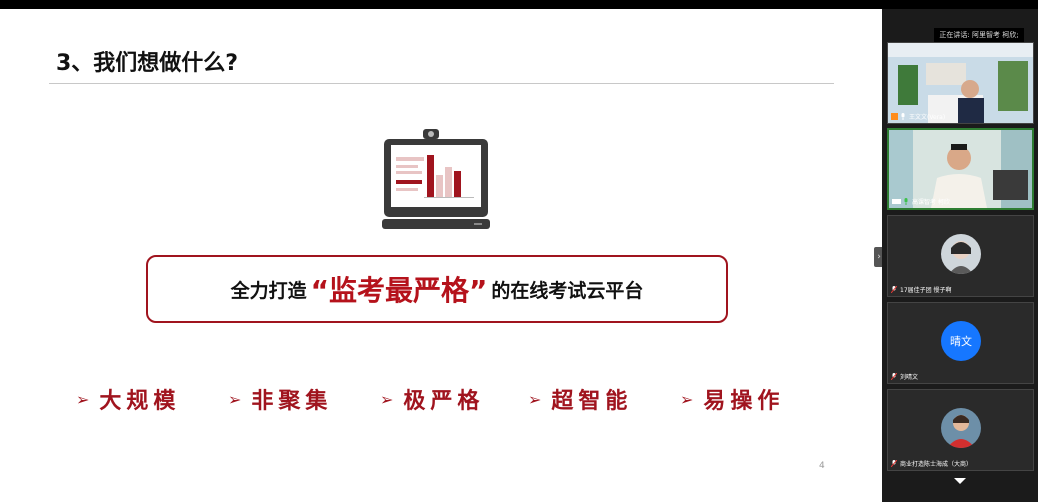 This screenshot has width=1038, height=502. Describe the element at coordinates (926, 290) in the screenshot. I see `participant-name: 17届佳子团 慢子啊` at that location.